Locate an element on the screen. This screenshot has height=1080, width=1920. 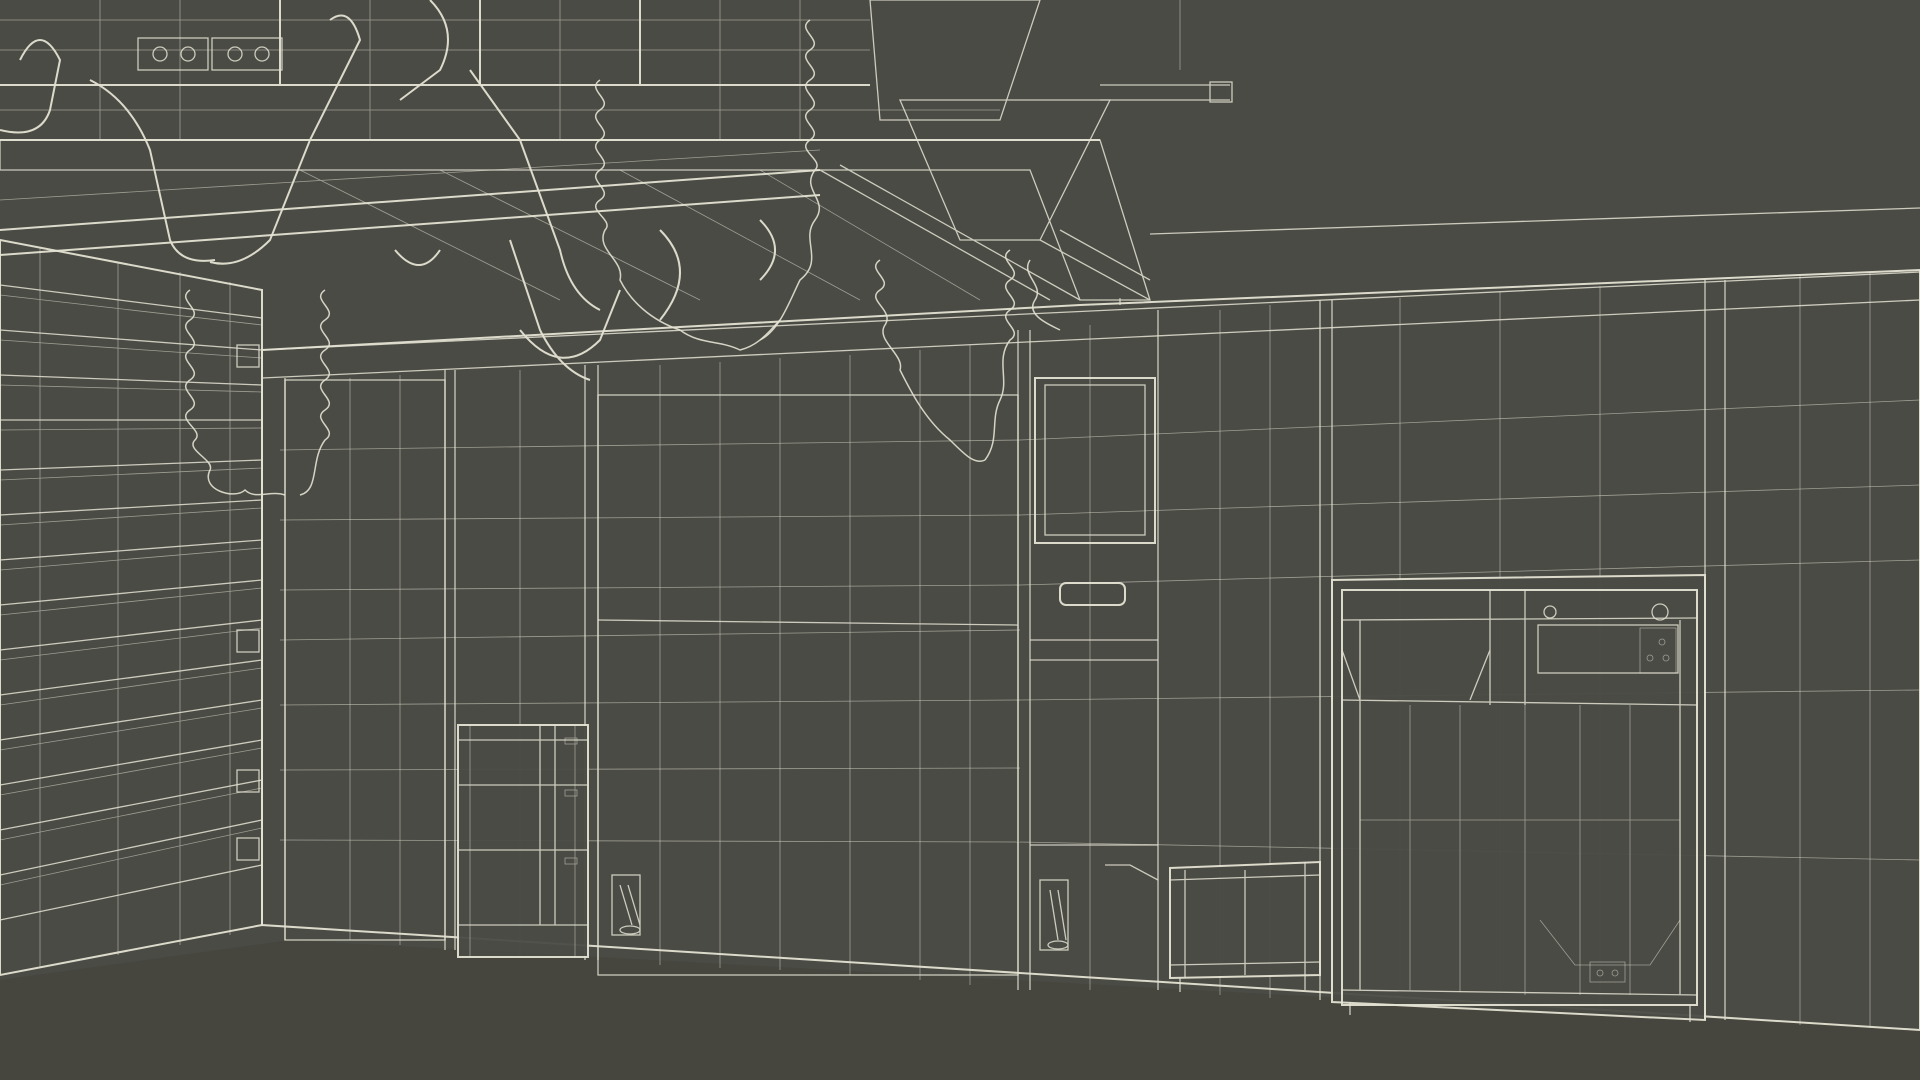
small-bench is located at coordinates (1245, 926).